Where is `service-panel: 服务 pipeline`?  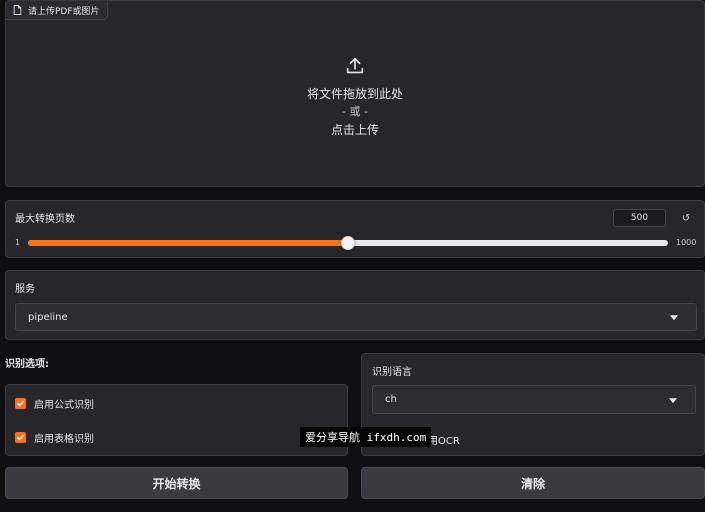
service-panel: 服务 pipeline is located at coordinates (355, 305).